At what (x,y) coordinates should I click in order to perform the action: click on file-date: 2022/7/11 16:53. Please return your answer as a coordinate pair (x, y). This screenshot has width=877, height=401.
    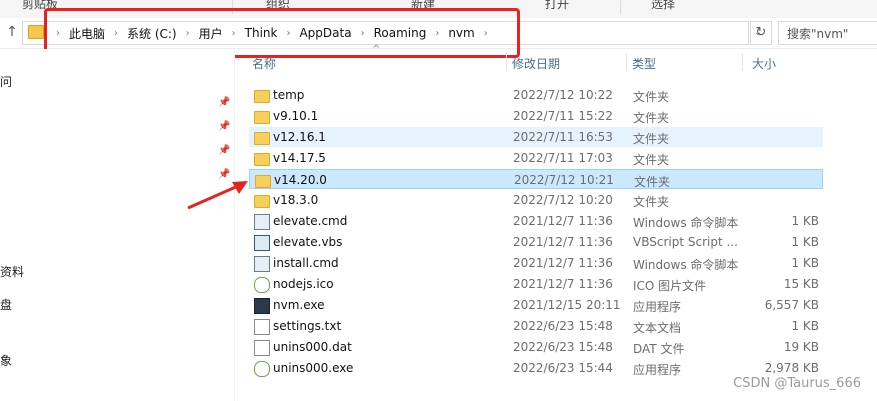
    Looking at the image, I should click on (563, 137).